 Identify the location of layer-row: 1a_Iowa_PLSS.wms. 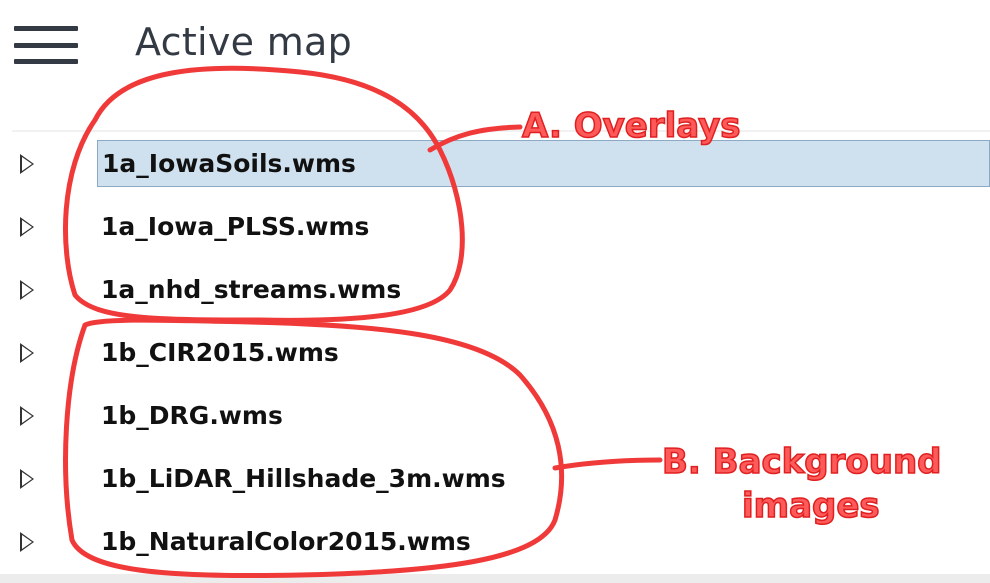
(501, 226).